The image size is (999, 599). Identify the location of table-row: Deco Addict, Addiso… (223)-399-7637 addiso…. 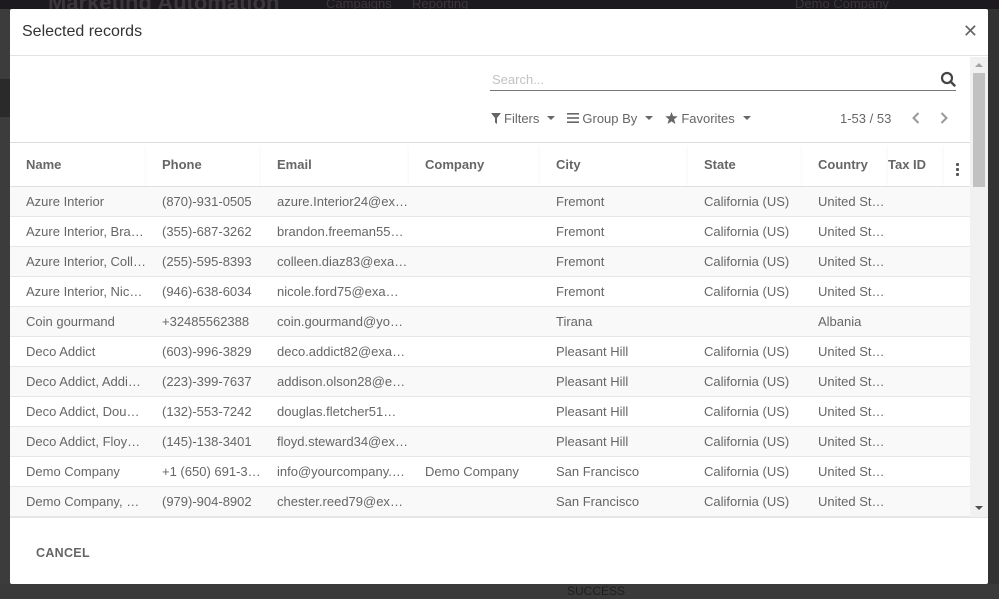
(490, 381).